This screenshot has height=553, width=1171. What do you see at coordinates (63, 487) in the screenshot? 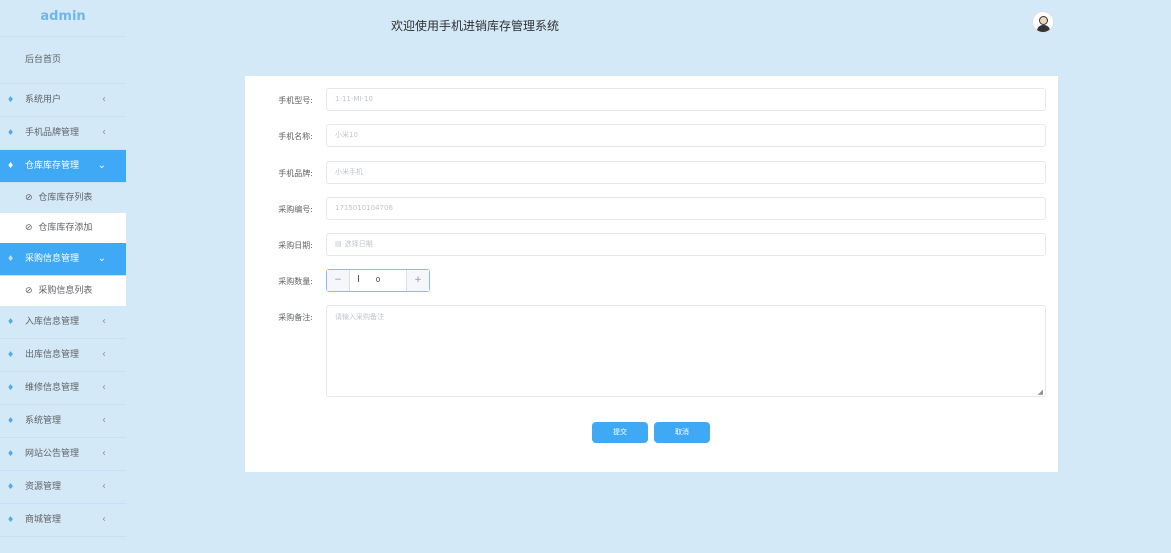
I see `sidebar-item-resources: ♦ 资源管理 ‹` at bounding box center [63, 487].